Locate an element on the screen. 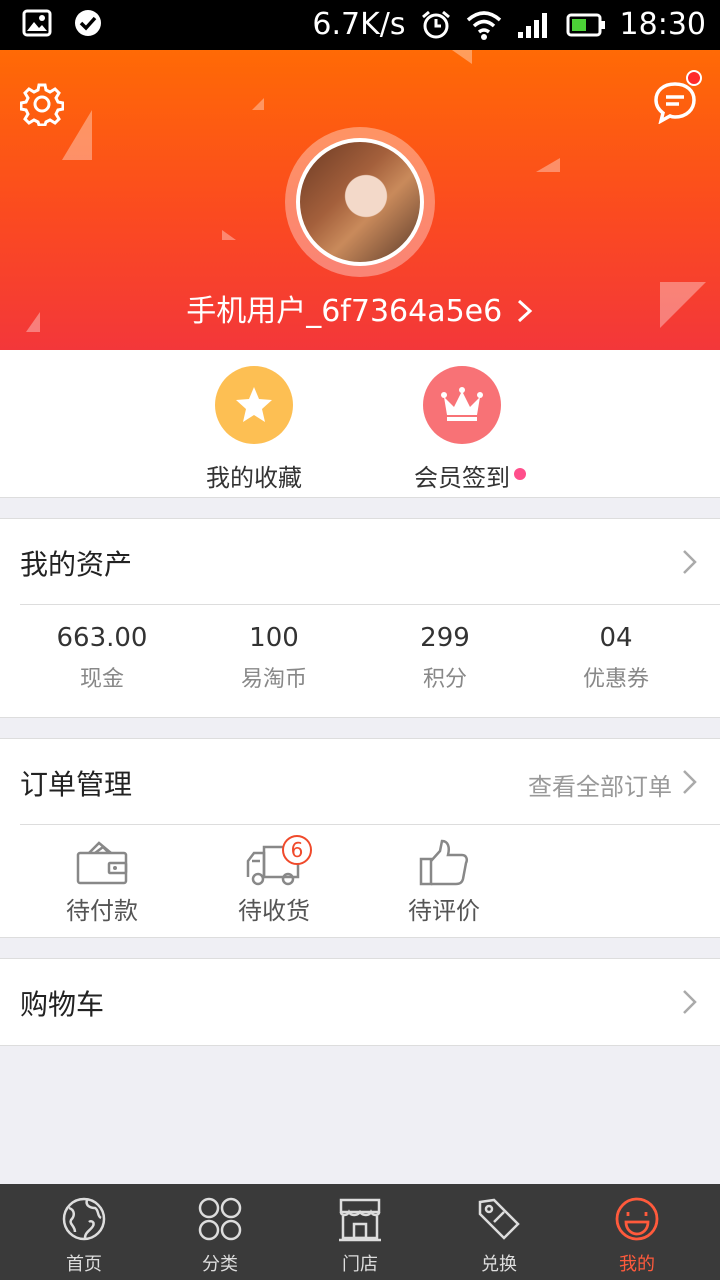 The width and height of the screenshot is (720, 1280). asset-label: 优惠券 is located at coordinates (615, 679).